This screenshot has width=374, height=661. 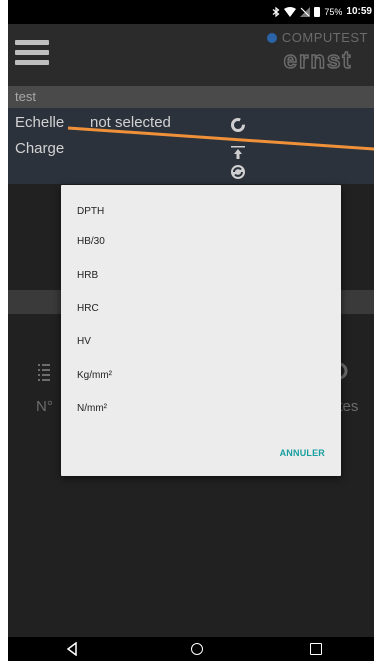 I want to click on clock: 10:59, so click(x=359, y=11).